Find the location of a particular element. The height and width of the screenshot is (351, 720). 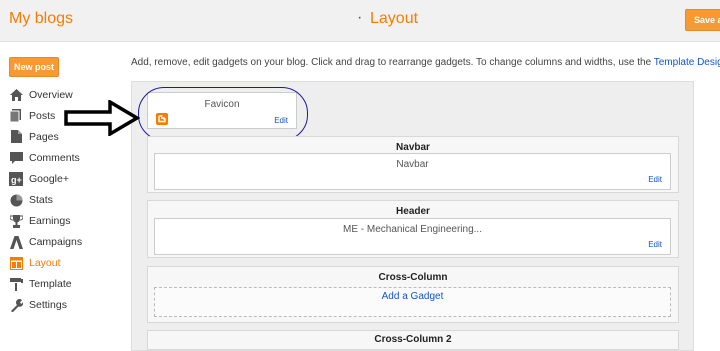

sidebar-item-layout: Layout is located at coordinates (45, 263).